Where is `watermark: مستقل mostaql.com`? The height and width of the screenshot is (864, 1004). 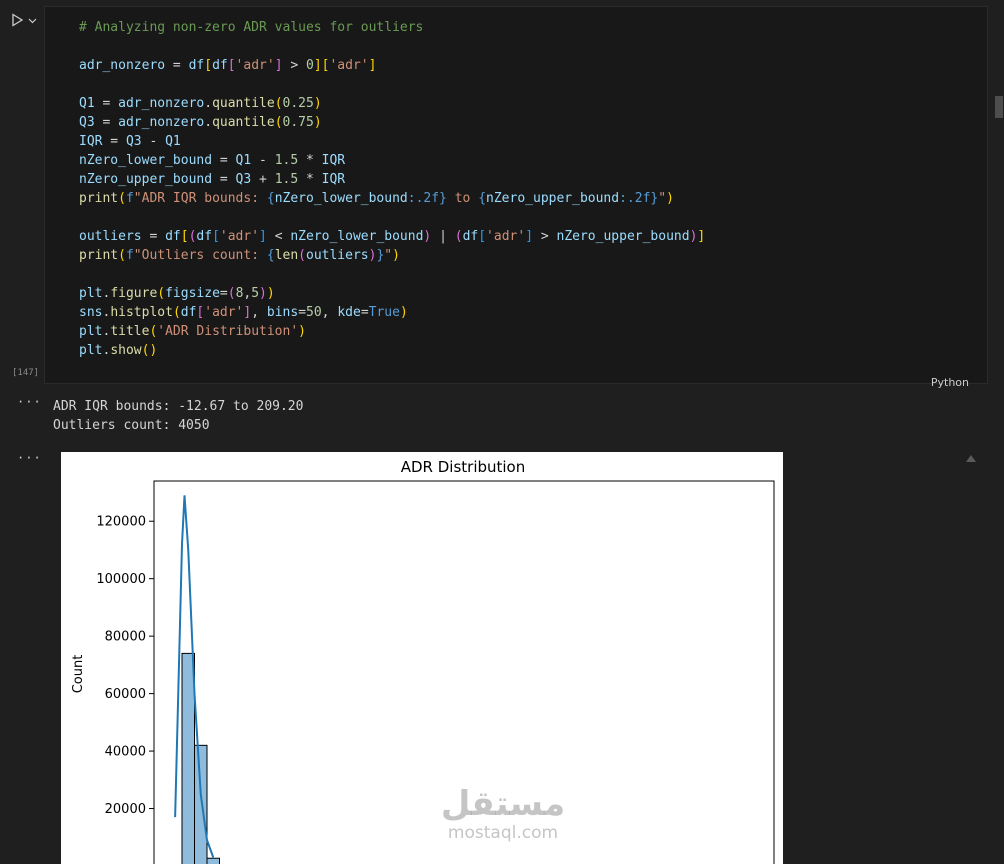 watermark: مستقل mostaql.com is located at coordinates (503, 814).